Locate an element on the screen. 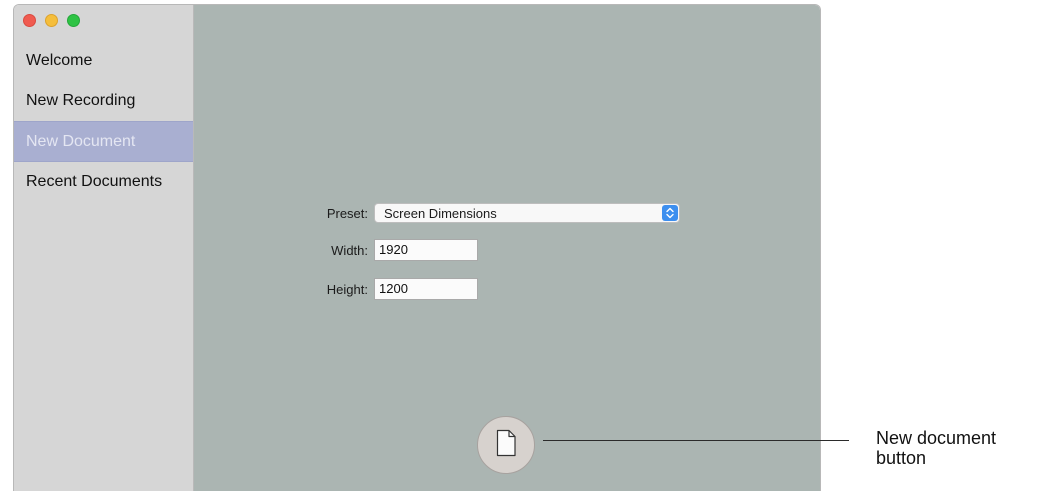 Image resolution: width=1037 pixels, height=491 pixels. window-controls is located at coordinates (51, 20).